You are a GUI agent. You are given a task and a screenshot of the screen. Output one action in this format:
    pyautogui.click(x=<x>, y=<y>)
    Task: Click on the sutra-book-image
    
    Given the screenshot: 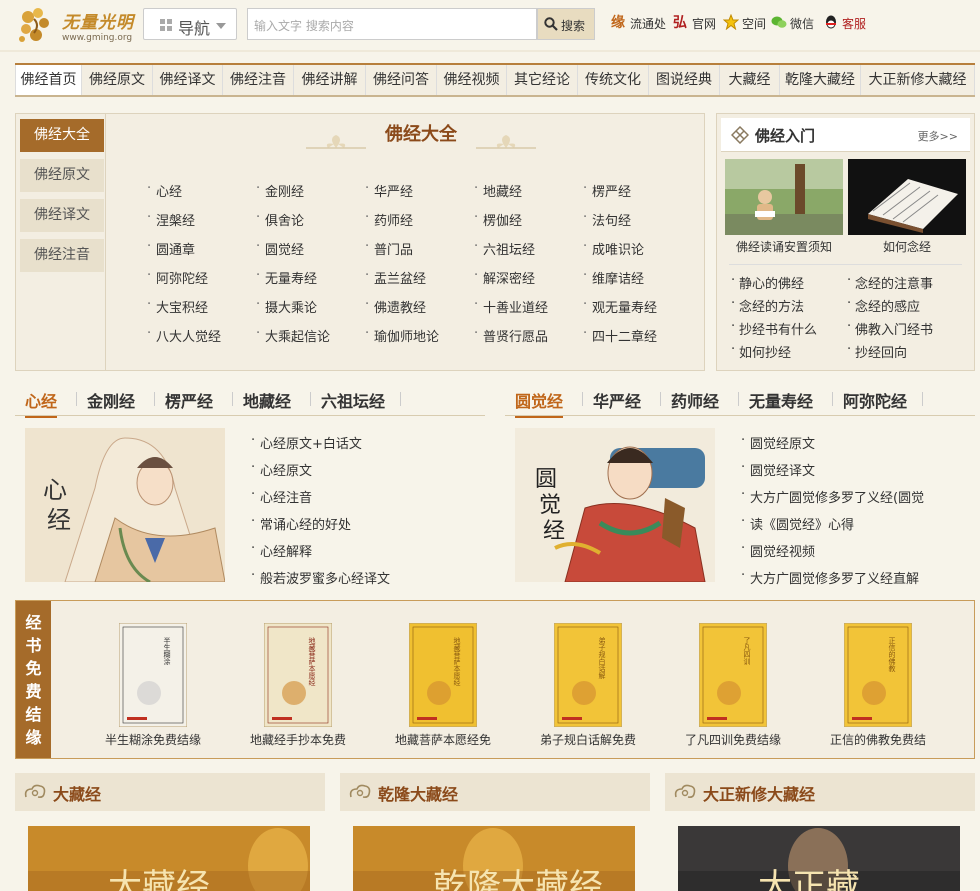 What is the action you would take?
    pyautogui.click(x=907, y=197)
    